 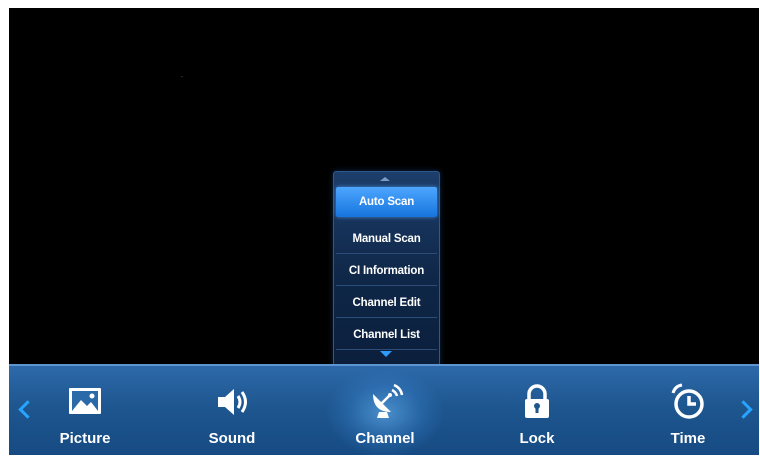 I want to click on menu-tab-label: Time, so click(x=688, y=438).